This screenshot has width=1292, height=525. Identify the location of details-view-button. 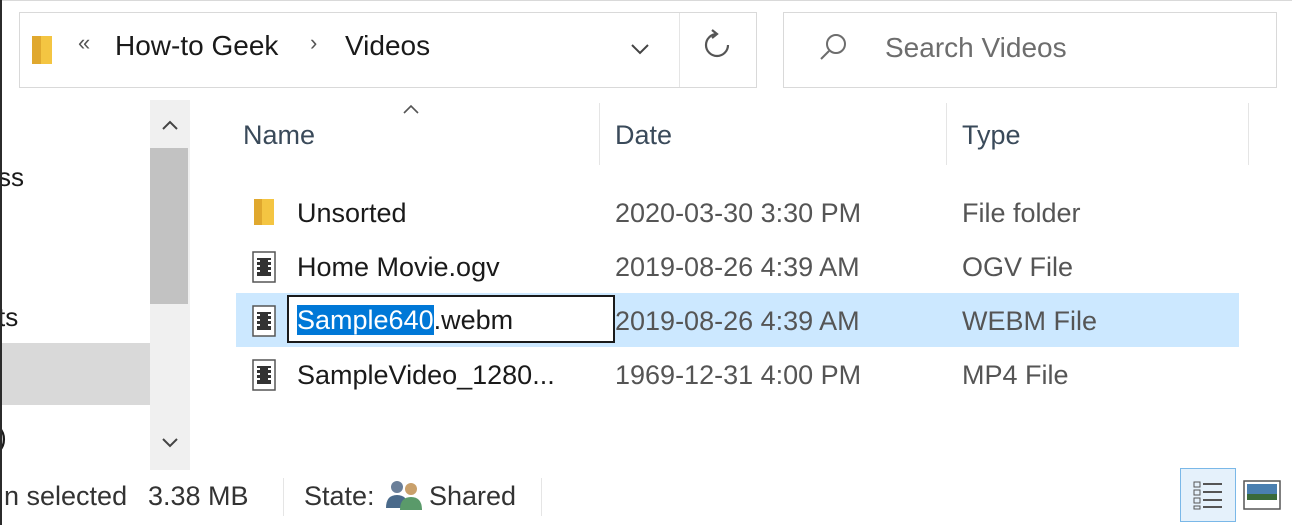
(1208, 495).